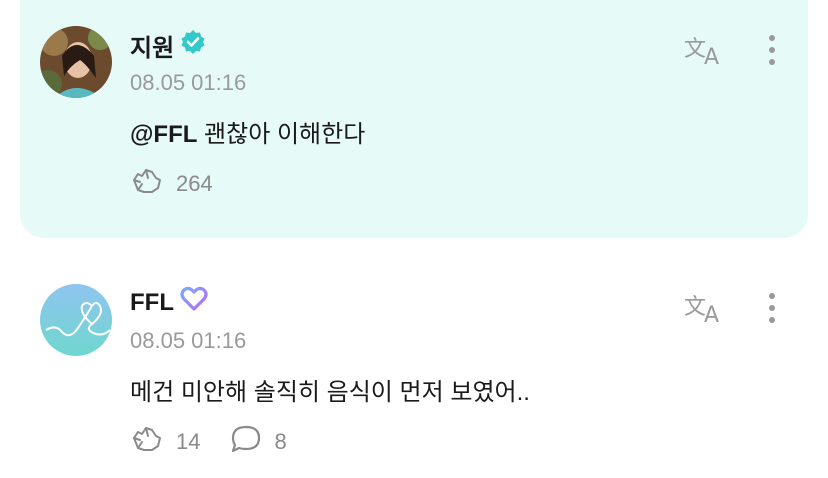  What do you see at coordinates (165, 442) in the screenshot?
I see `like-button: 14` at bounding box center [165, 442].